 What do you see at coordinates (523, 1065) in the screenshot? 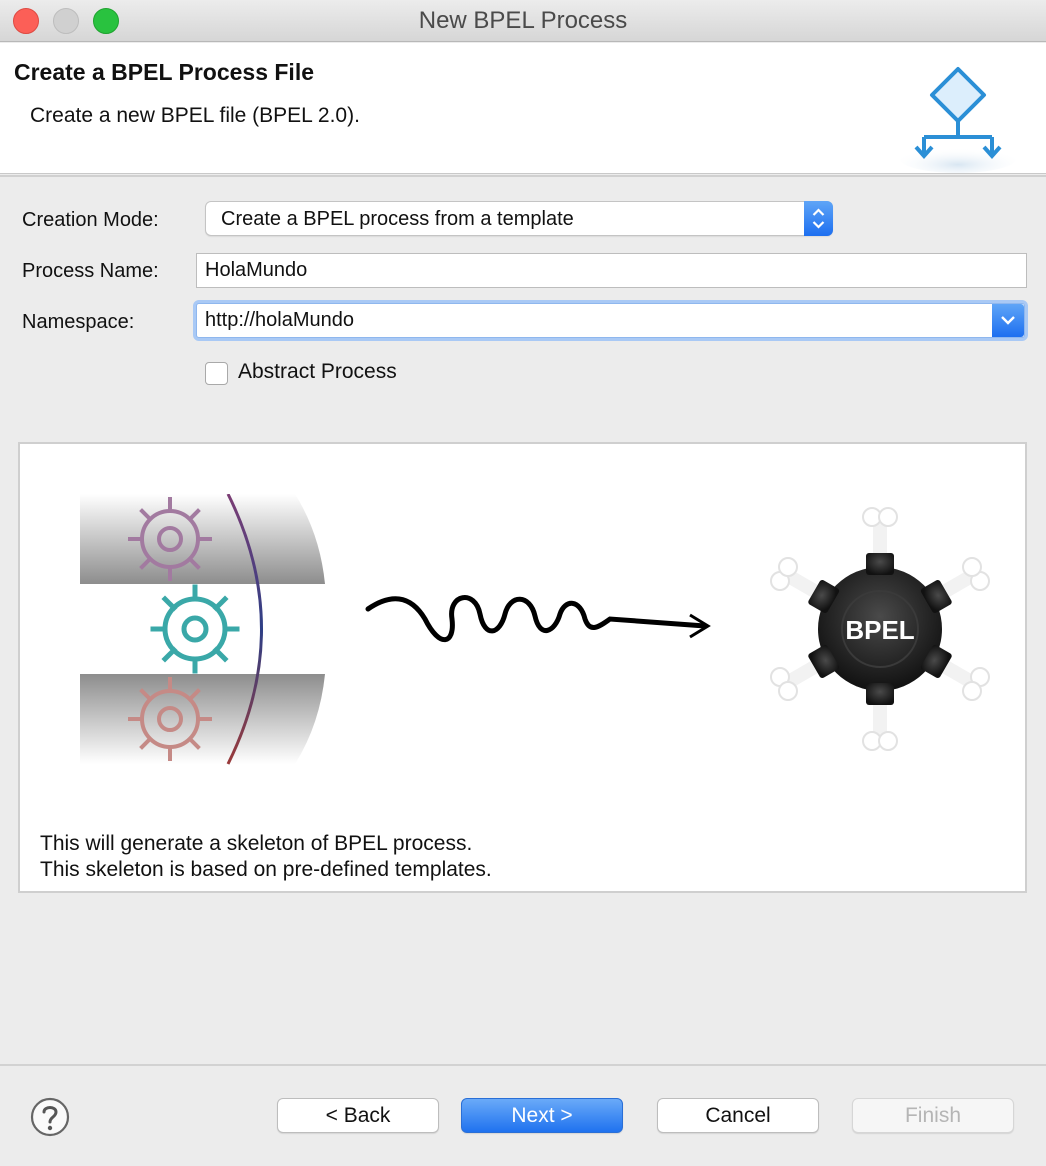
I see `footer-divider` at bounding box center [523, 1065].